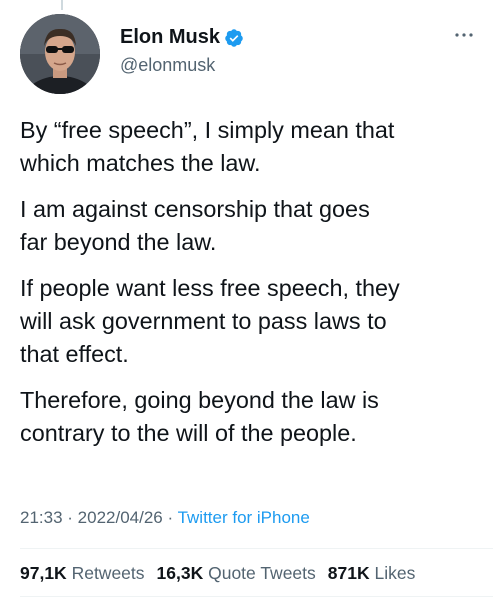  What do you see at coordinates (262, 573) in the screenshot?
I see `quote-tweets-label: Quote Tweets` at bounding box center [262, 573].